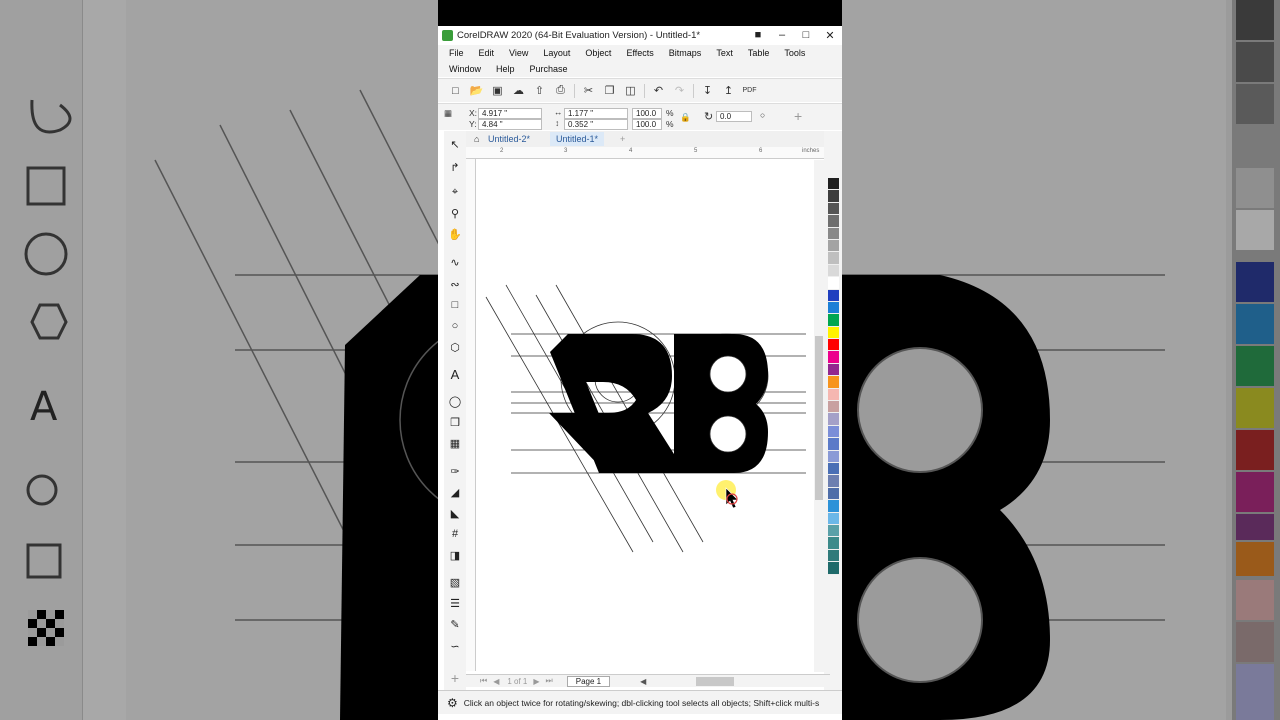  What do you see at coordinates (455, 646) in the screenshot?
I see `bezier-icon: ∽` at bounding box center [455, 646].